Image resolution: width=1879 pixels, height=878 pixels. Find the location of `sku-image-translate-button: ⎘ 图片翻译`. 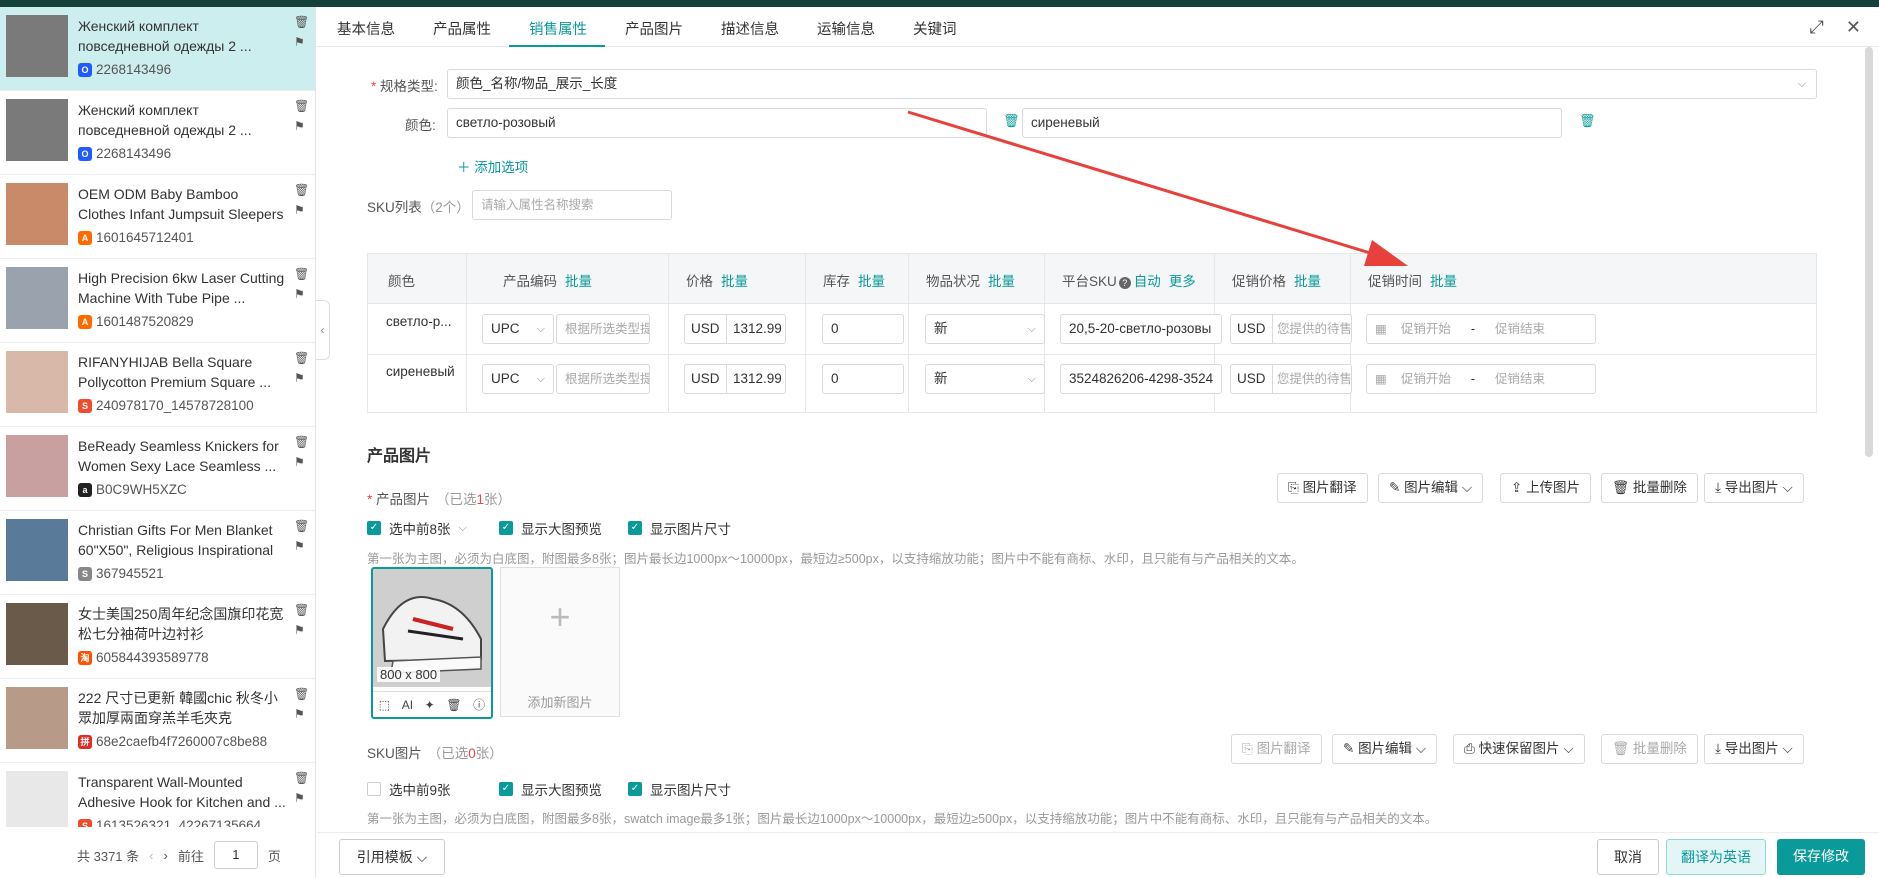

sku-image-translate-button: ⎘ 图片翻译 is located at coordinates (1276, 749).